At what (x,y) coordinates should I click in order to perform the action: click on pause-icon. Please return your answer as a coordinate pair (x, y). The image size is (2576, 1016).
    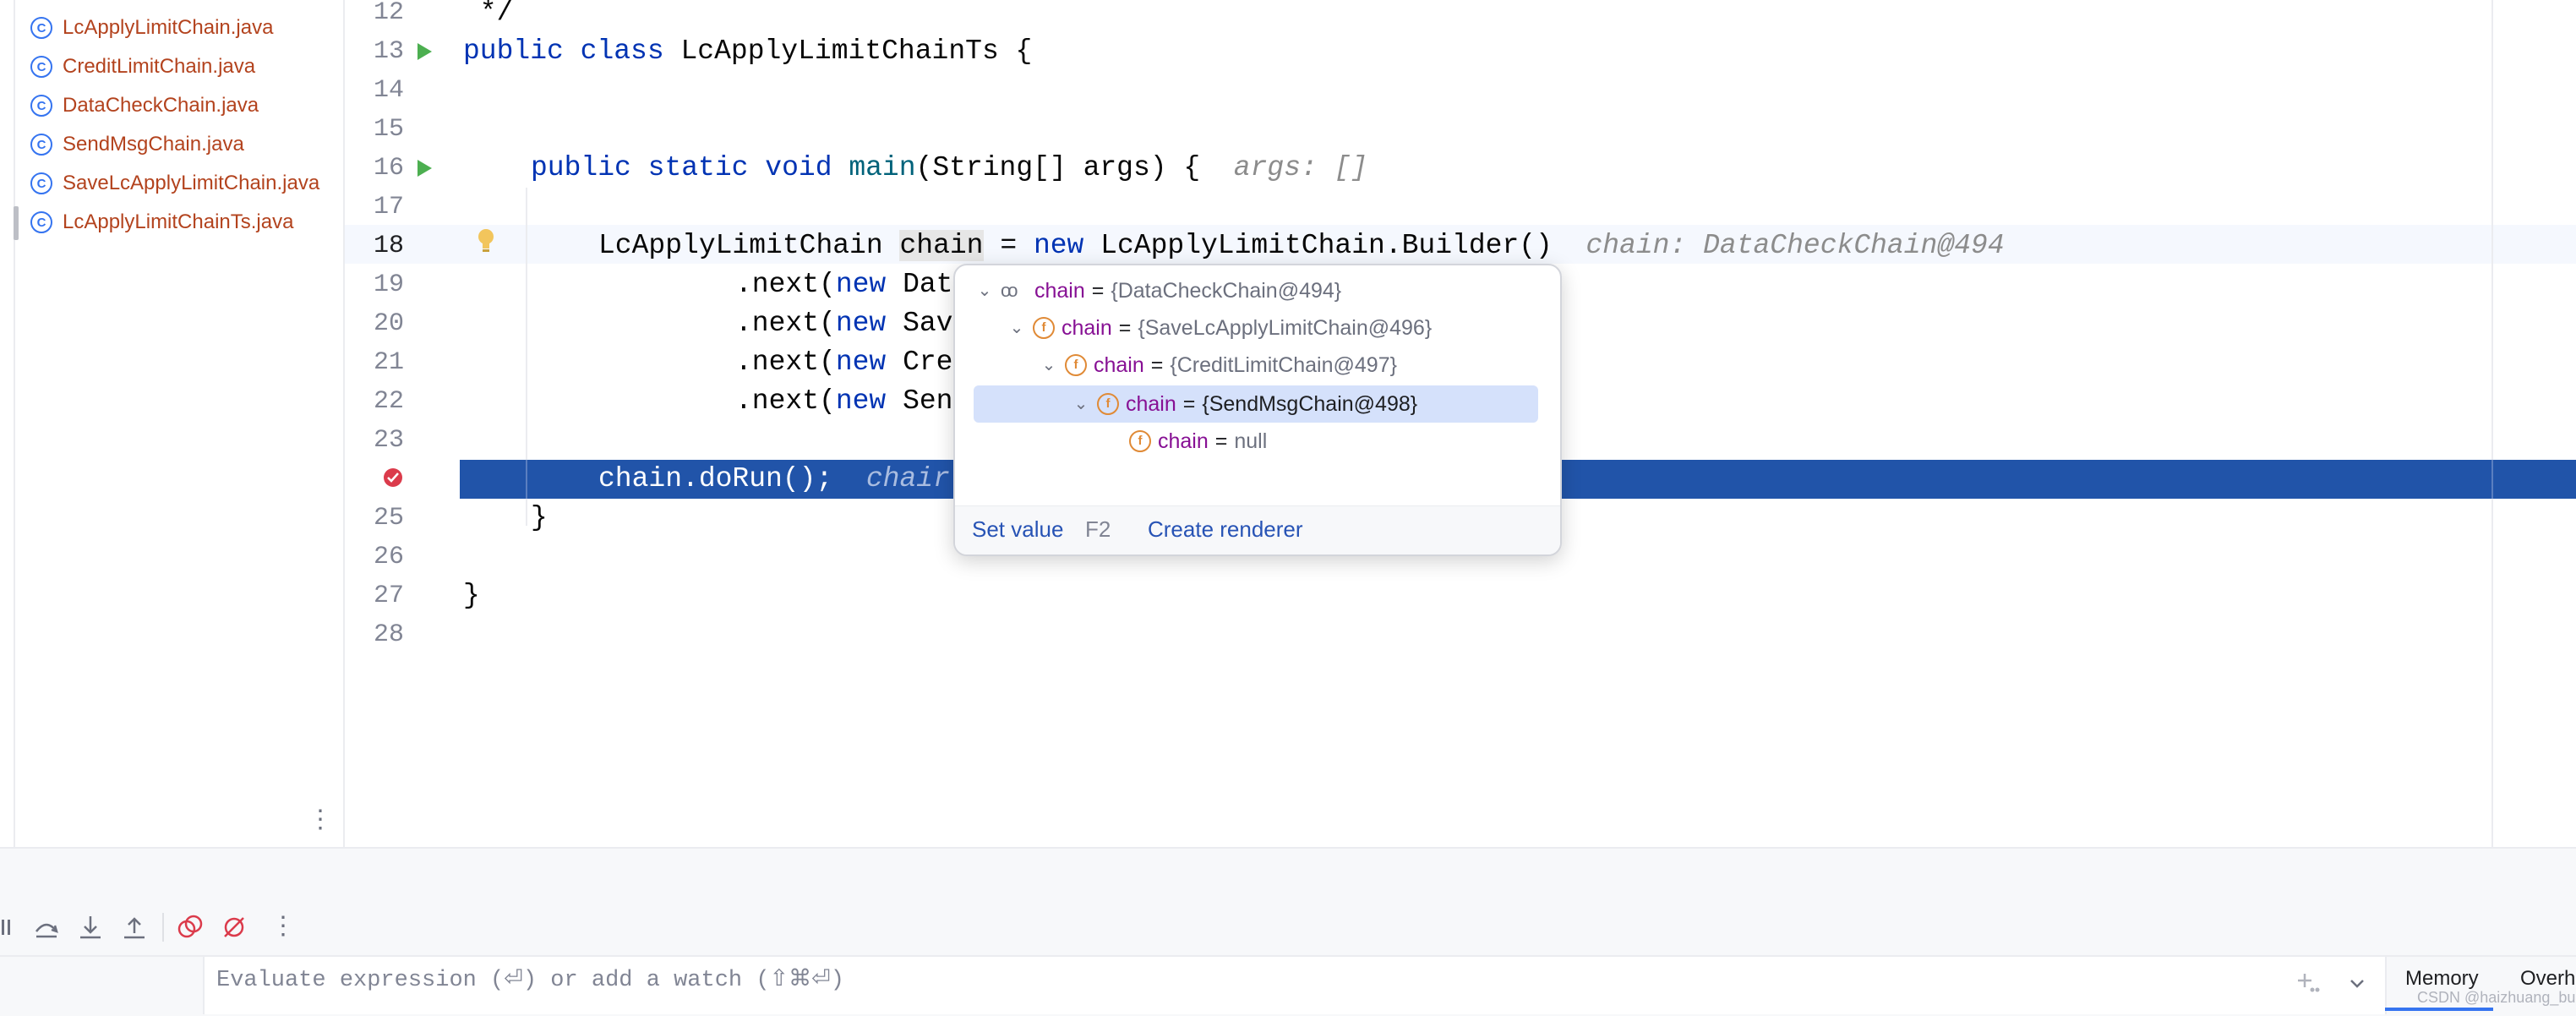
    Looking at the image, I should click on (14, 927).